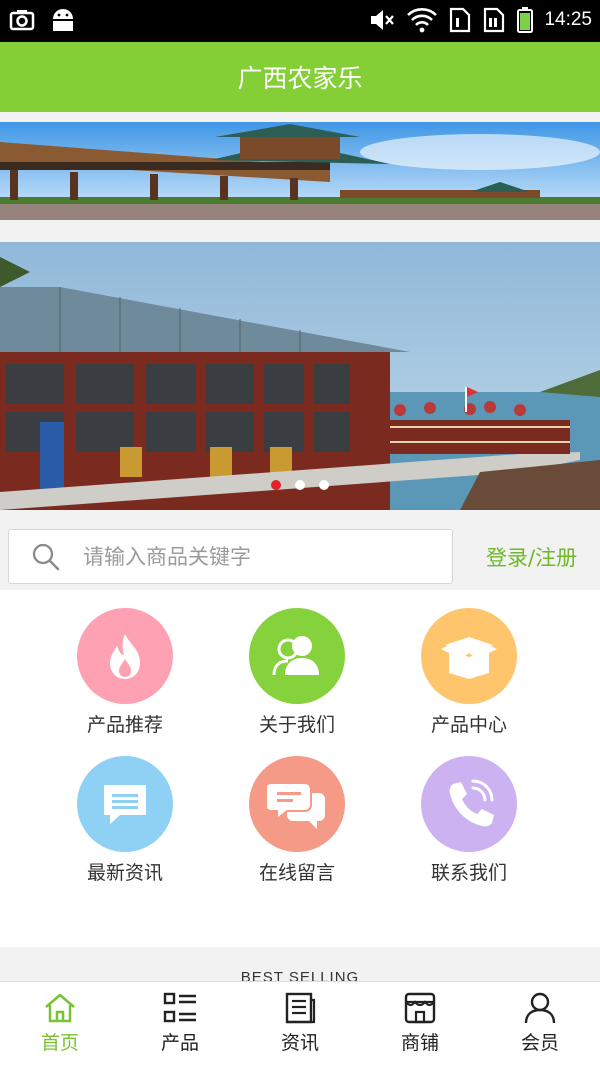 This screenshot has width=600, height=1067. What do you see at coordinates (300, 1008) in the screenshot?
I see `news-icon` at bounding box center [300, 1008].